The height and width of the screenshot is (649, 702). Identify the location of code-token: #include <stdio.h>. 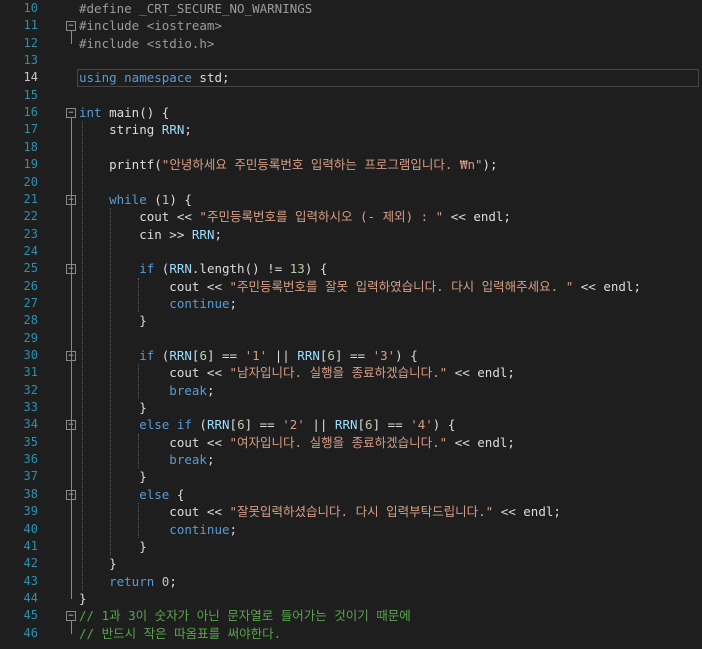
(147, 43).